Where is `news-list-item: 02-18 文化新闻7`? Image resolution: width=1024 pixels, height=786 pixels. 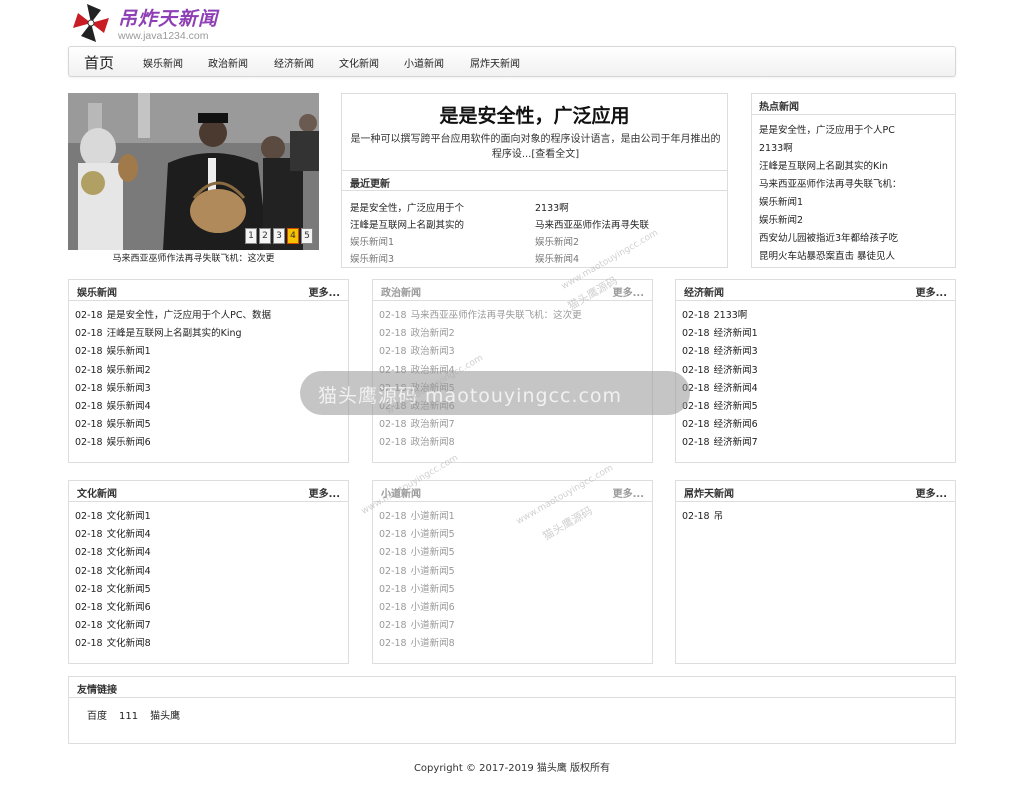 news-list-item: 02-18 文化新闻7 is located at coordinates (113, 626).